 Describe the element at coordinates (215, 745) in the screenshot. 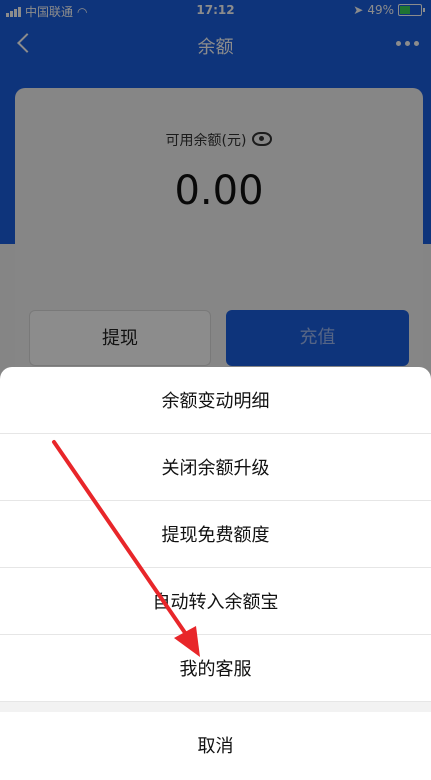

I see `sheet-cancel-button: 取消` at that location.